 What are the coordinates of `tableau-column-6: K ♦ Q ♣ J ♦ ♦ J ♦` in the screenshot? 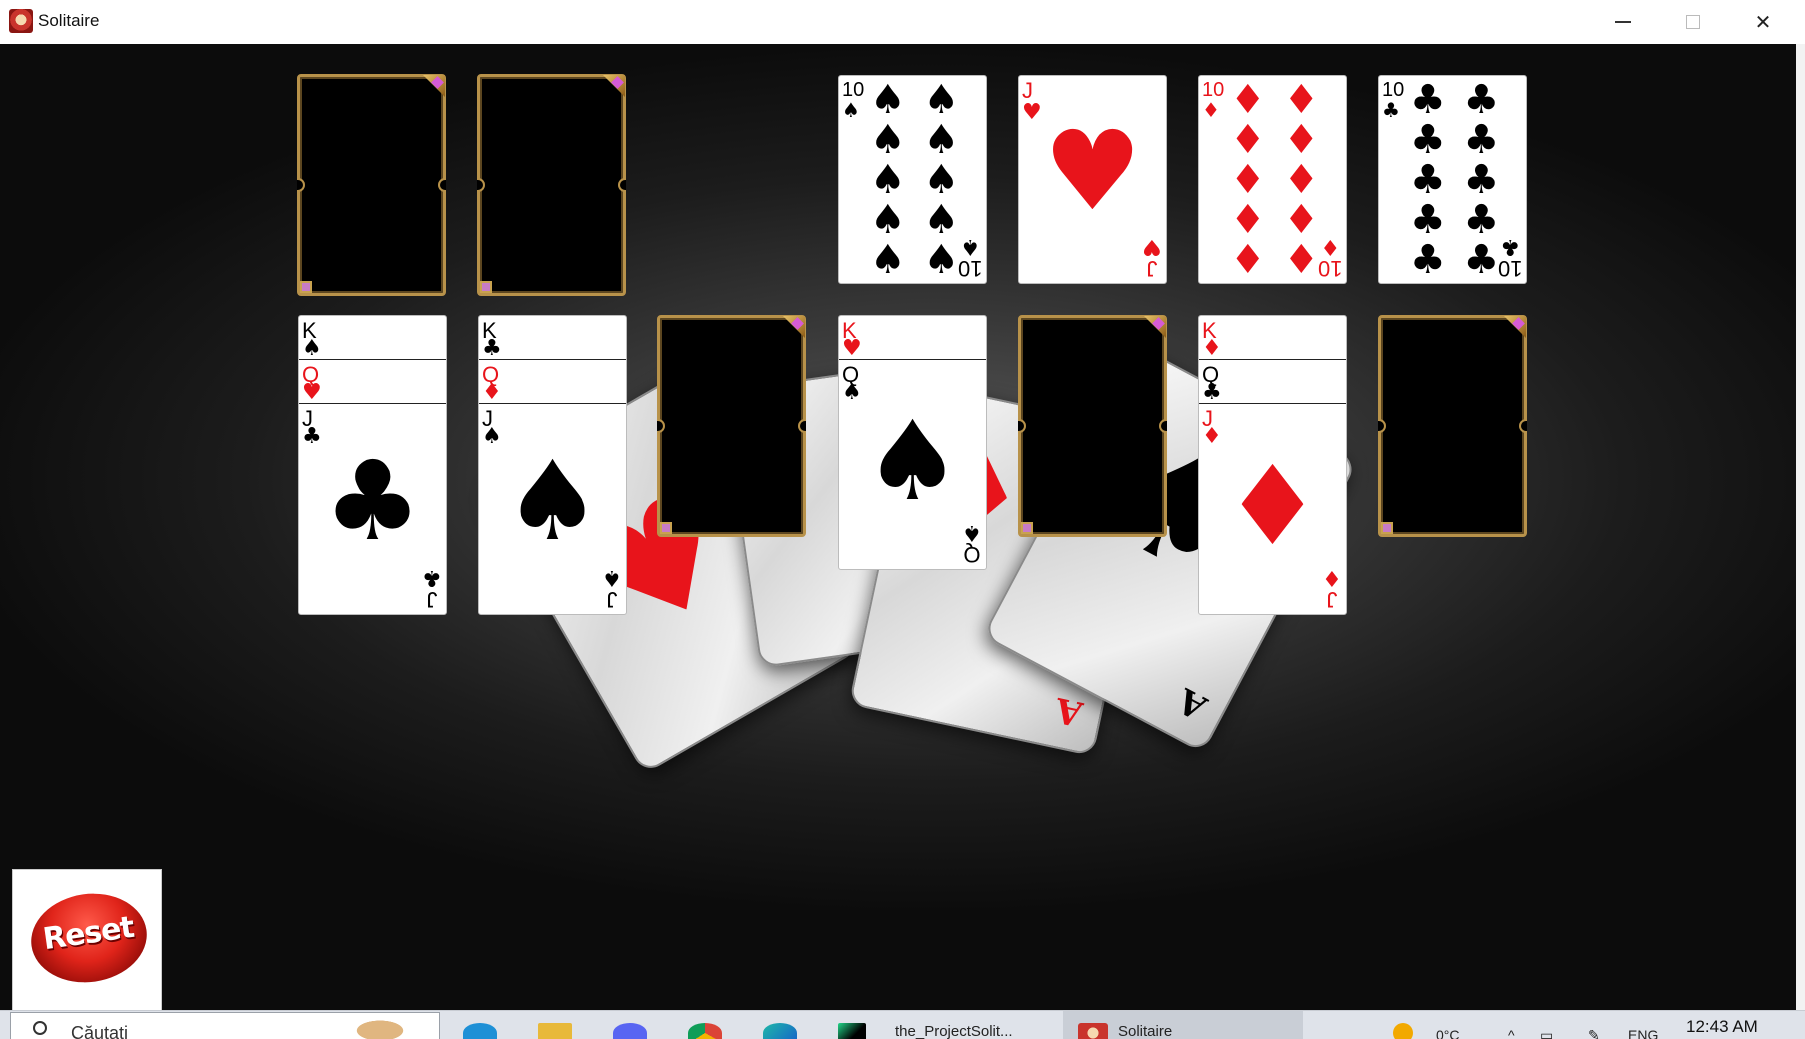 It's located at (1272, 465).